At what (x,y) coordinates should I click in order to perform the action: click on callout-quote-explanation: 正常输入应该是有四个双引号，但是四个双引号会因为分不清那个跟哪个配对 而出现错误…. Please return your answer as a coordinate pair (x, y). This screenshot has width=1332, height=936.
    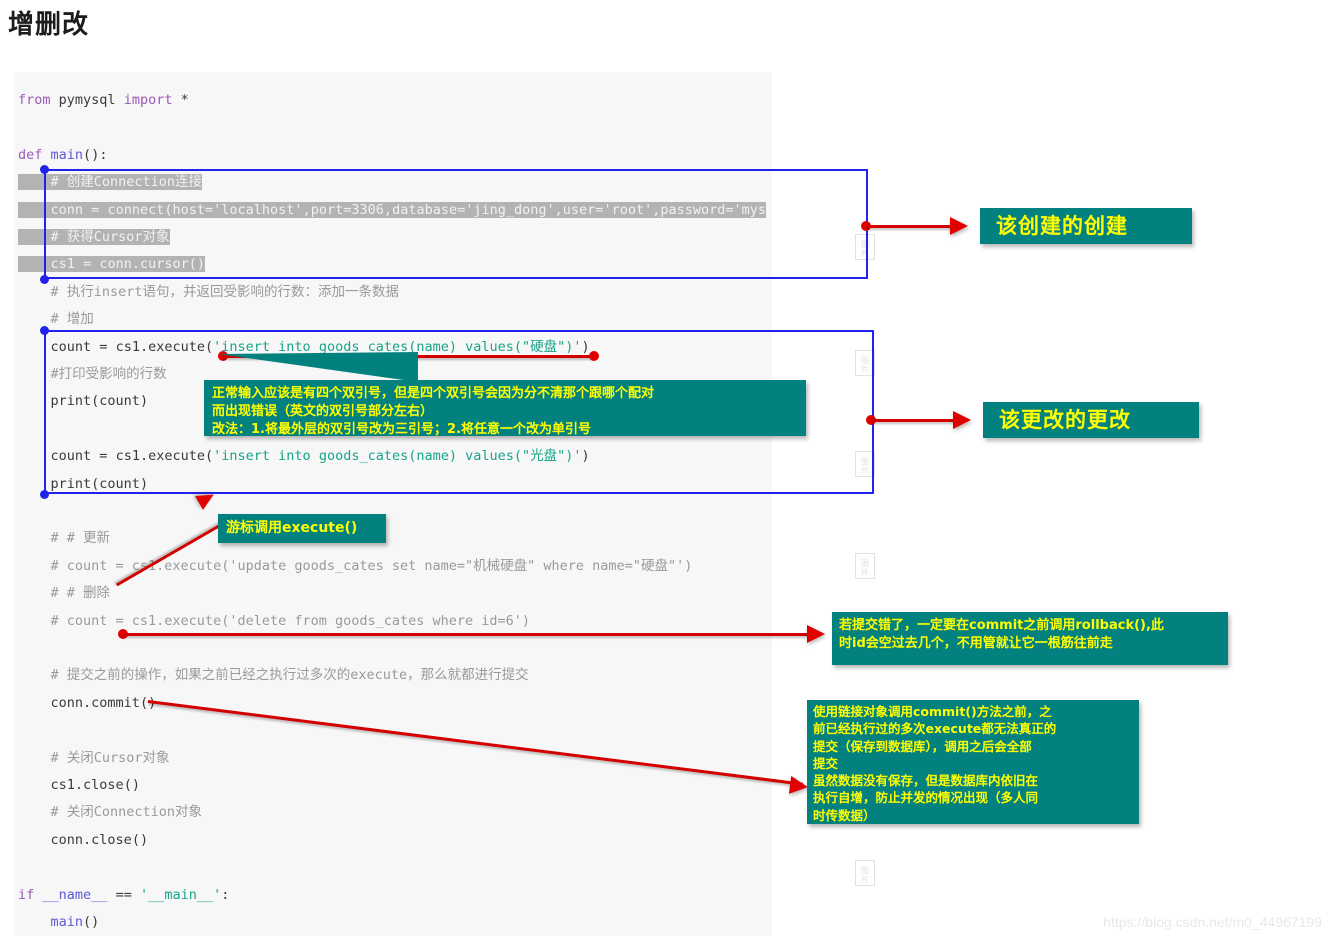
    Looking at the image, I should click on (505, 408).